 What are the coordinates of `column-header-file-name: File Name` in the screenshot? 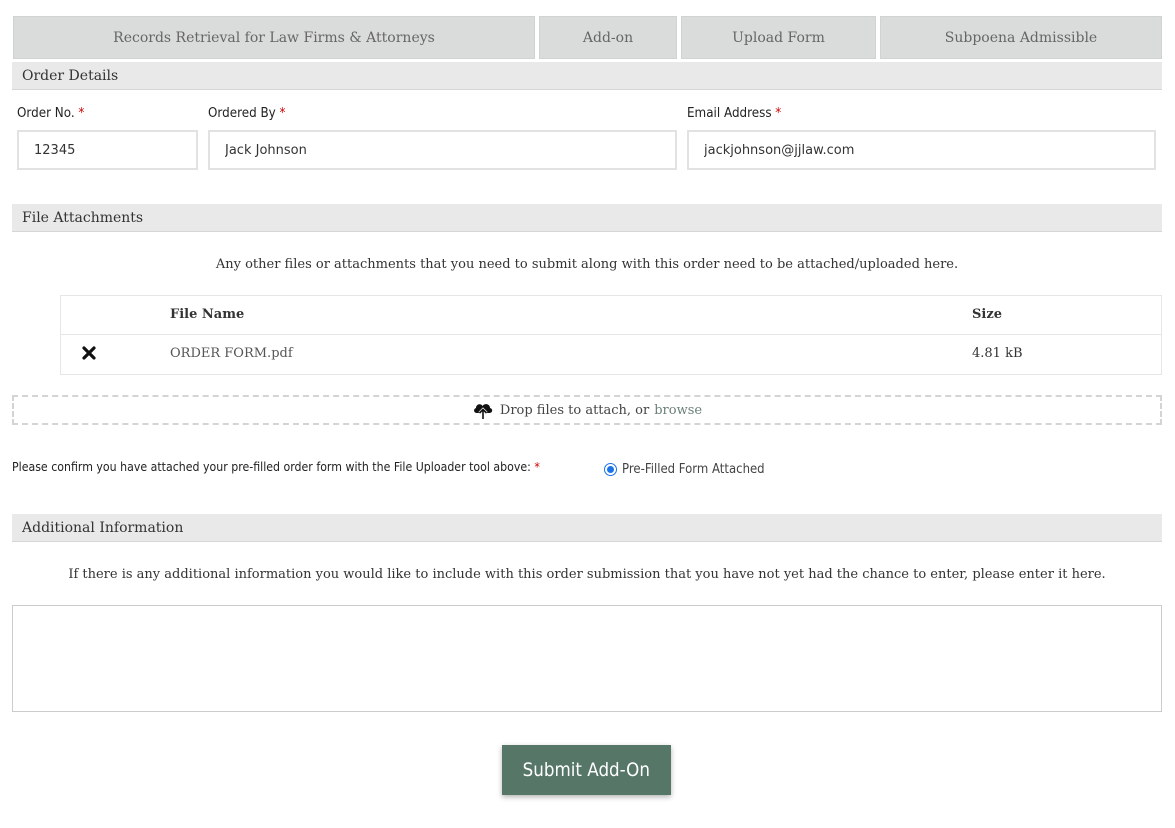 It's located at (207, 314).